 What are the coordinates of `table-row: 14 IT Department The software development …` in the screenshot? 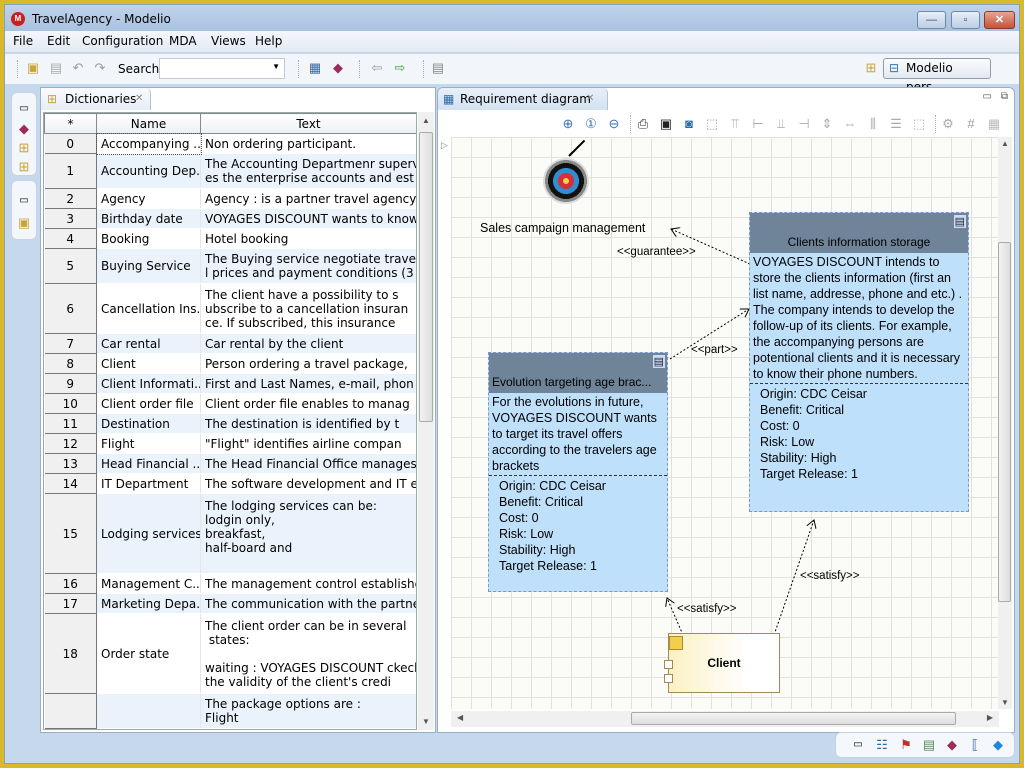 It's located at (230, 483).